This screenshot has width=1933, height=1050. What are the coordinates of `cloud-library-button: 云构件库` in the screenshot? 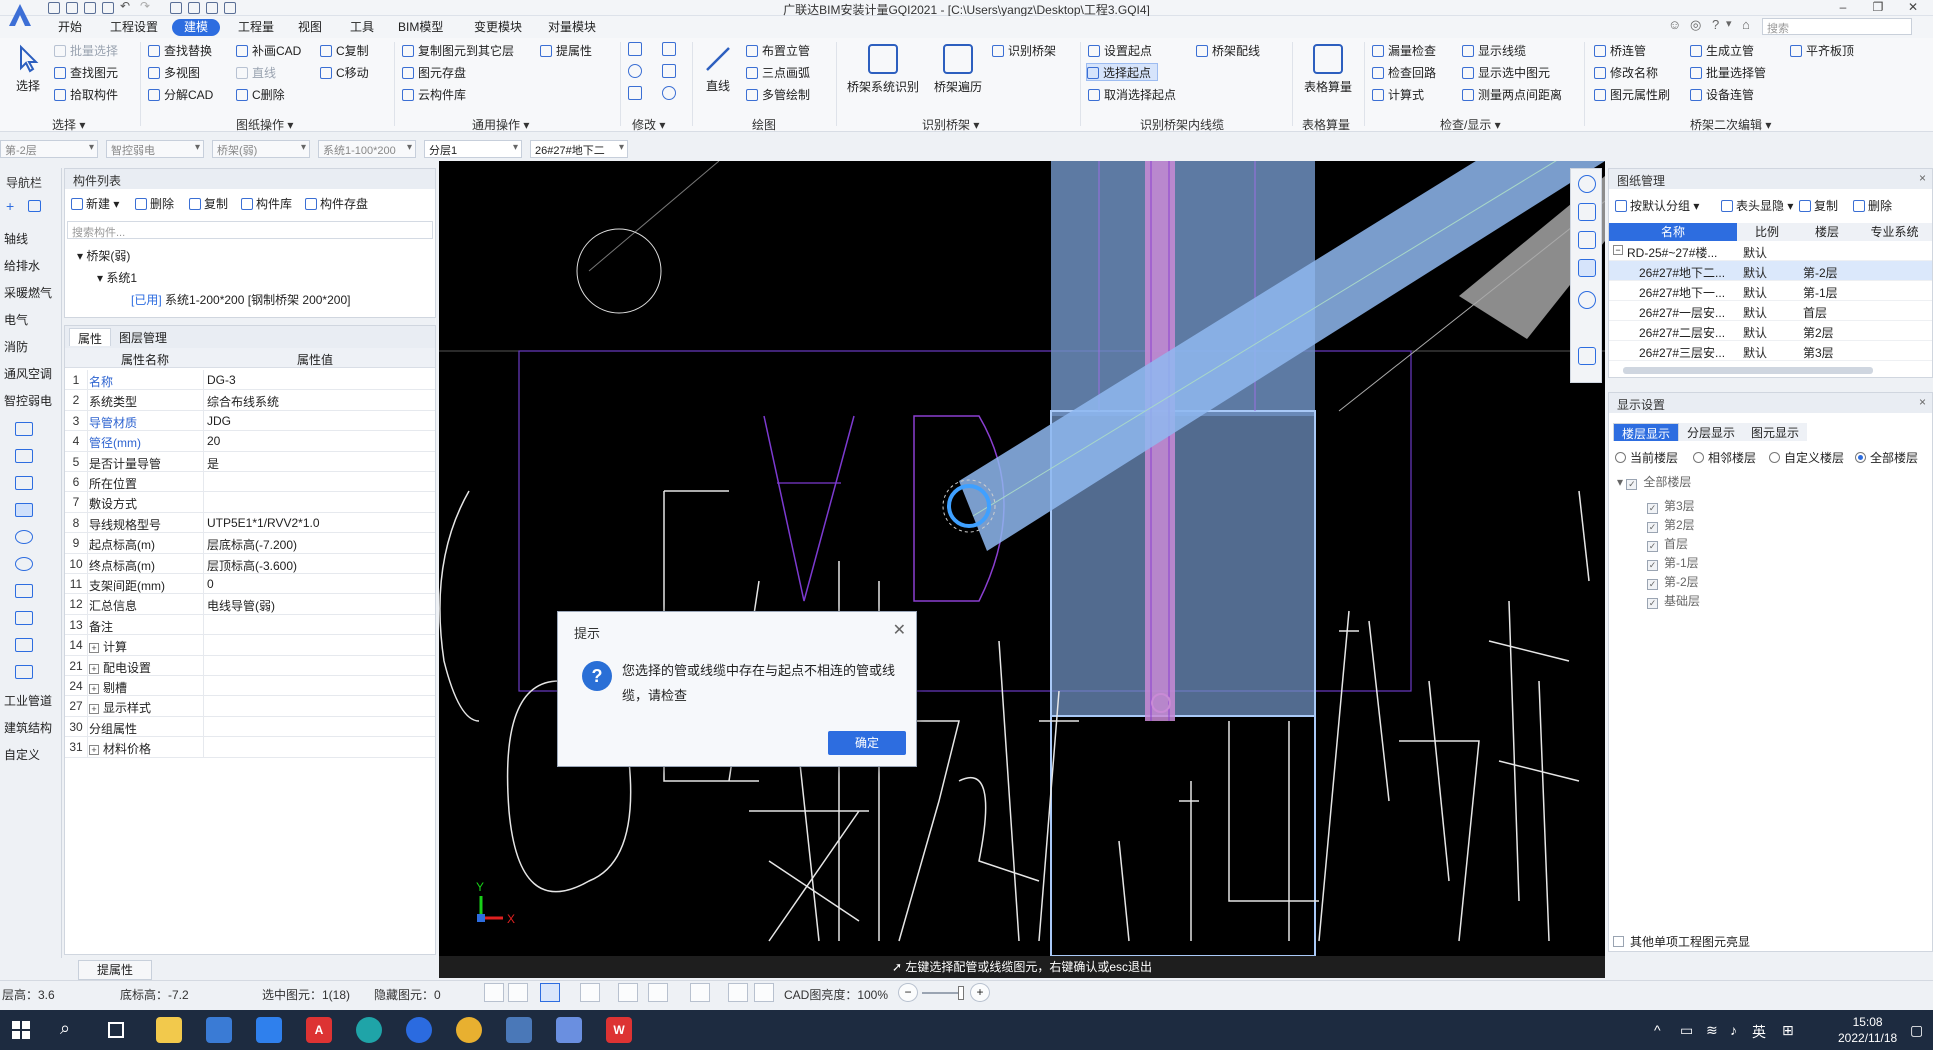 It's located at (434, 95).